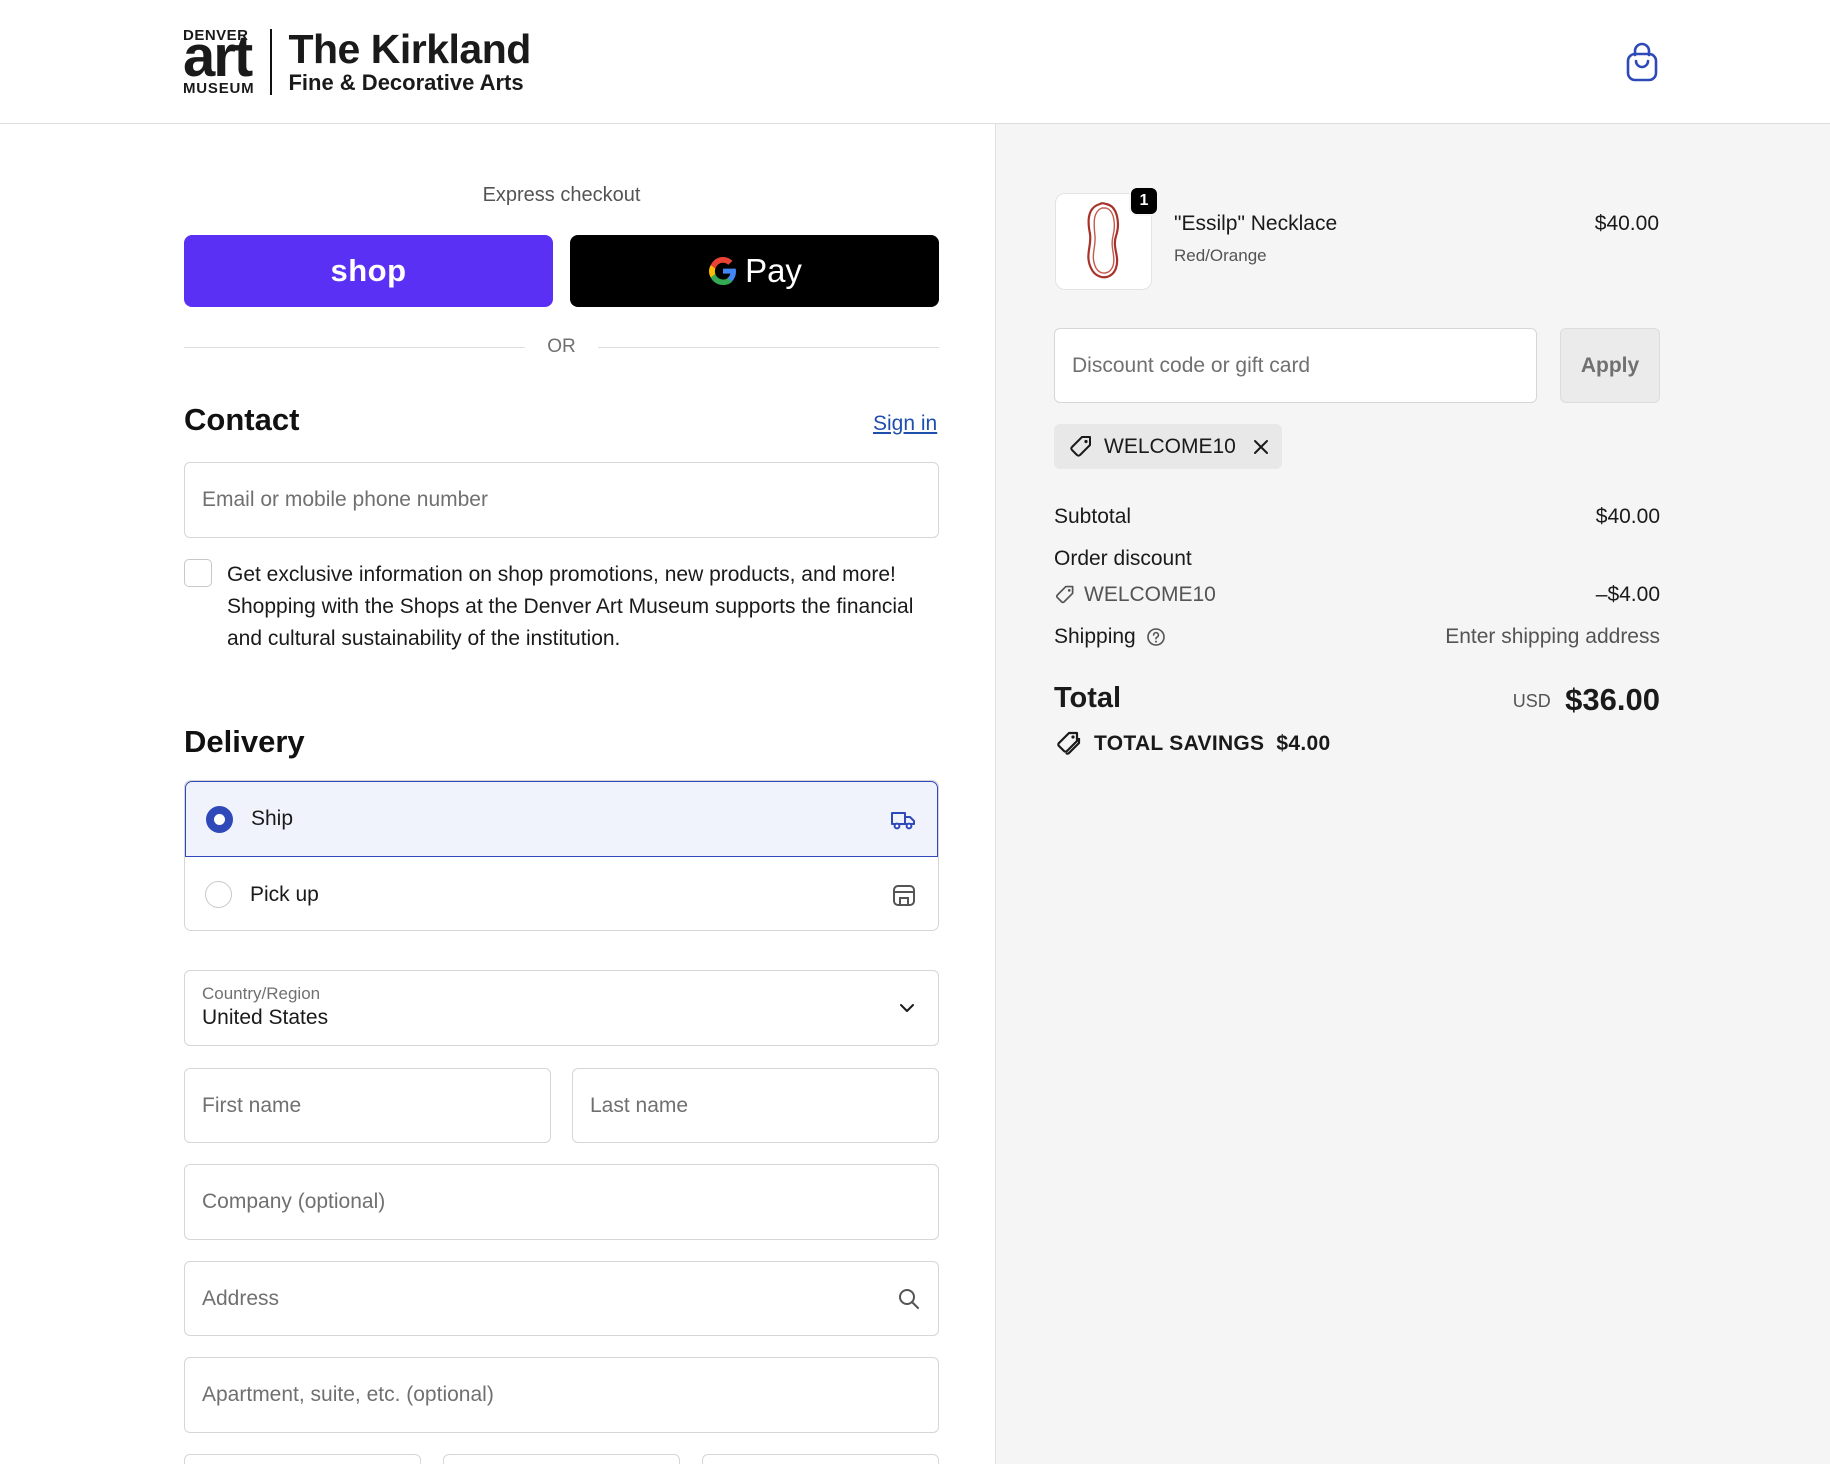 Image resolution: width=1830 pixels, height=1464 pixels. I want to click on help-icon, so click(1156, 637).